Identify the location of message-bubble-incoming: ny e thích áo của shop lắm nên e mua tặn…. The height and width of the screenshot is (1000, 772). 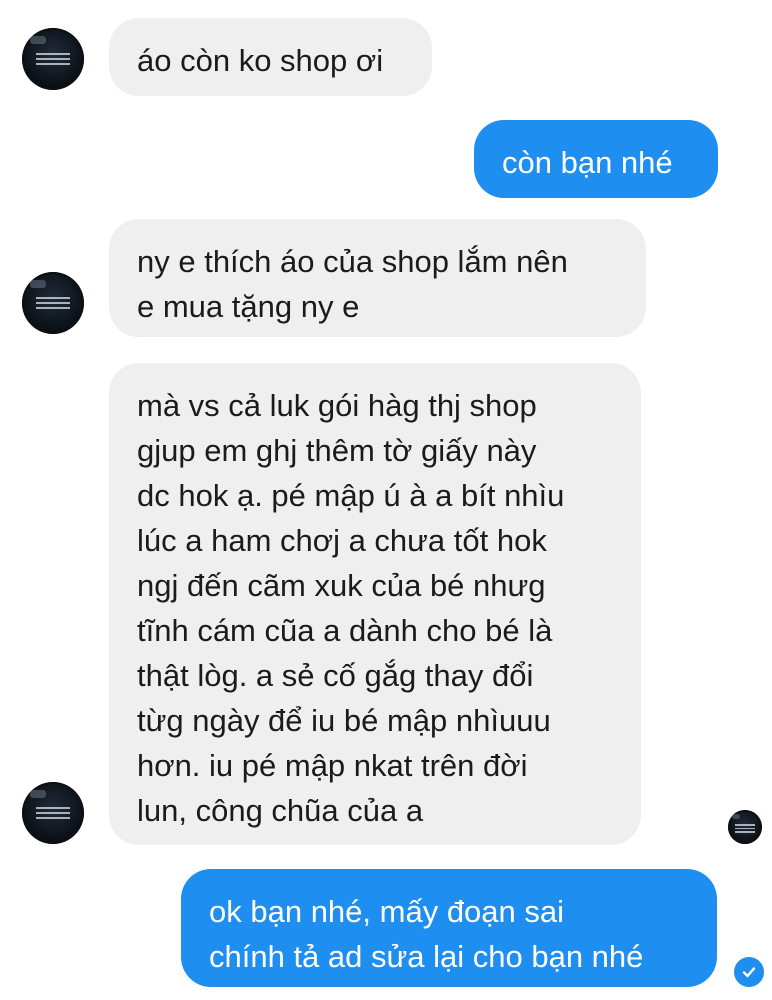
(377, 278).